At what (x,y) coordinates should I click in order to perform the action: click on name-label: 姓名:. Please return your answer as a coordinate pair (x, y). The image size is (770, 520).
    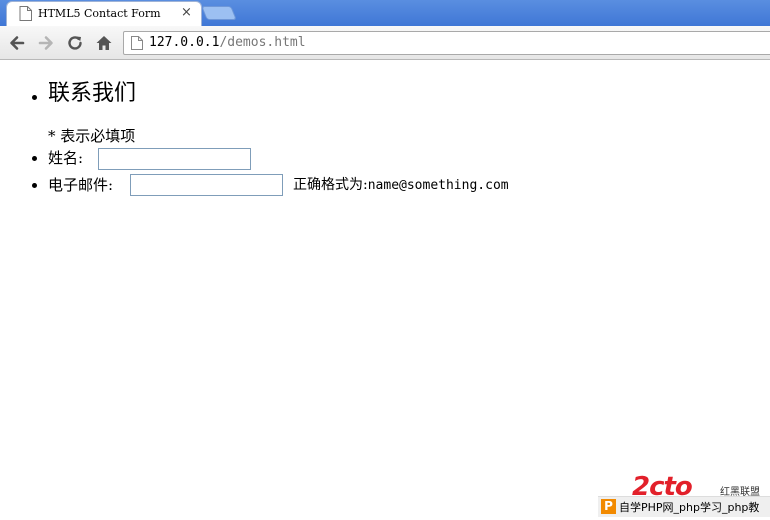
    Looking at the image, I should click on (66, 158).